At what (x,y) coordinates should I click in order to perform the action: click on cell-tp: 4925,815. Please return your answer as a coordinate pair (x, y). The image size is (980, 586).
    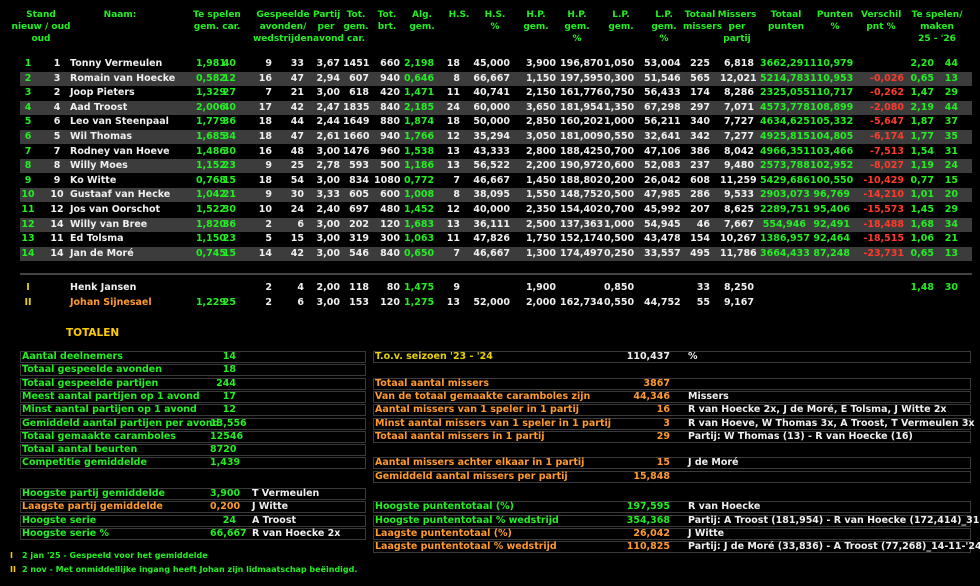
    Looking at the image, I should click on (785, 136).